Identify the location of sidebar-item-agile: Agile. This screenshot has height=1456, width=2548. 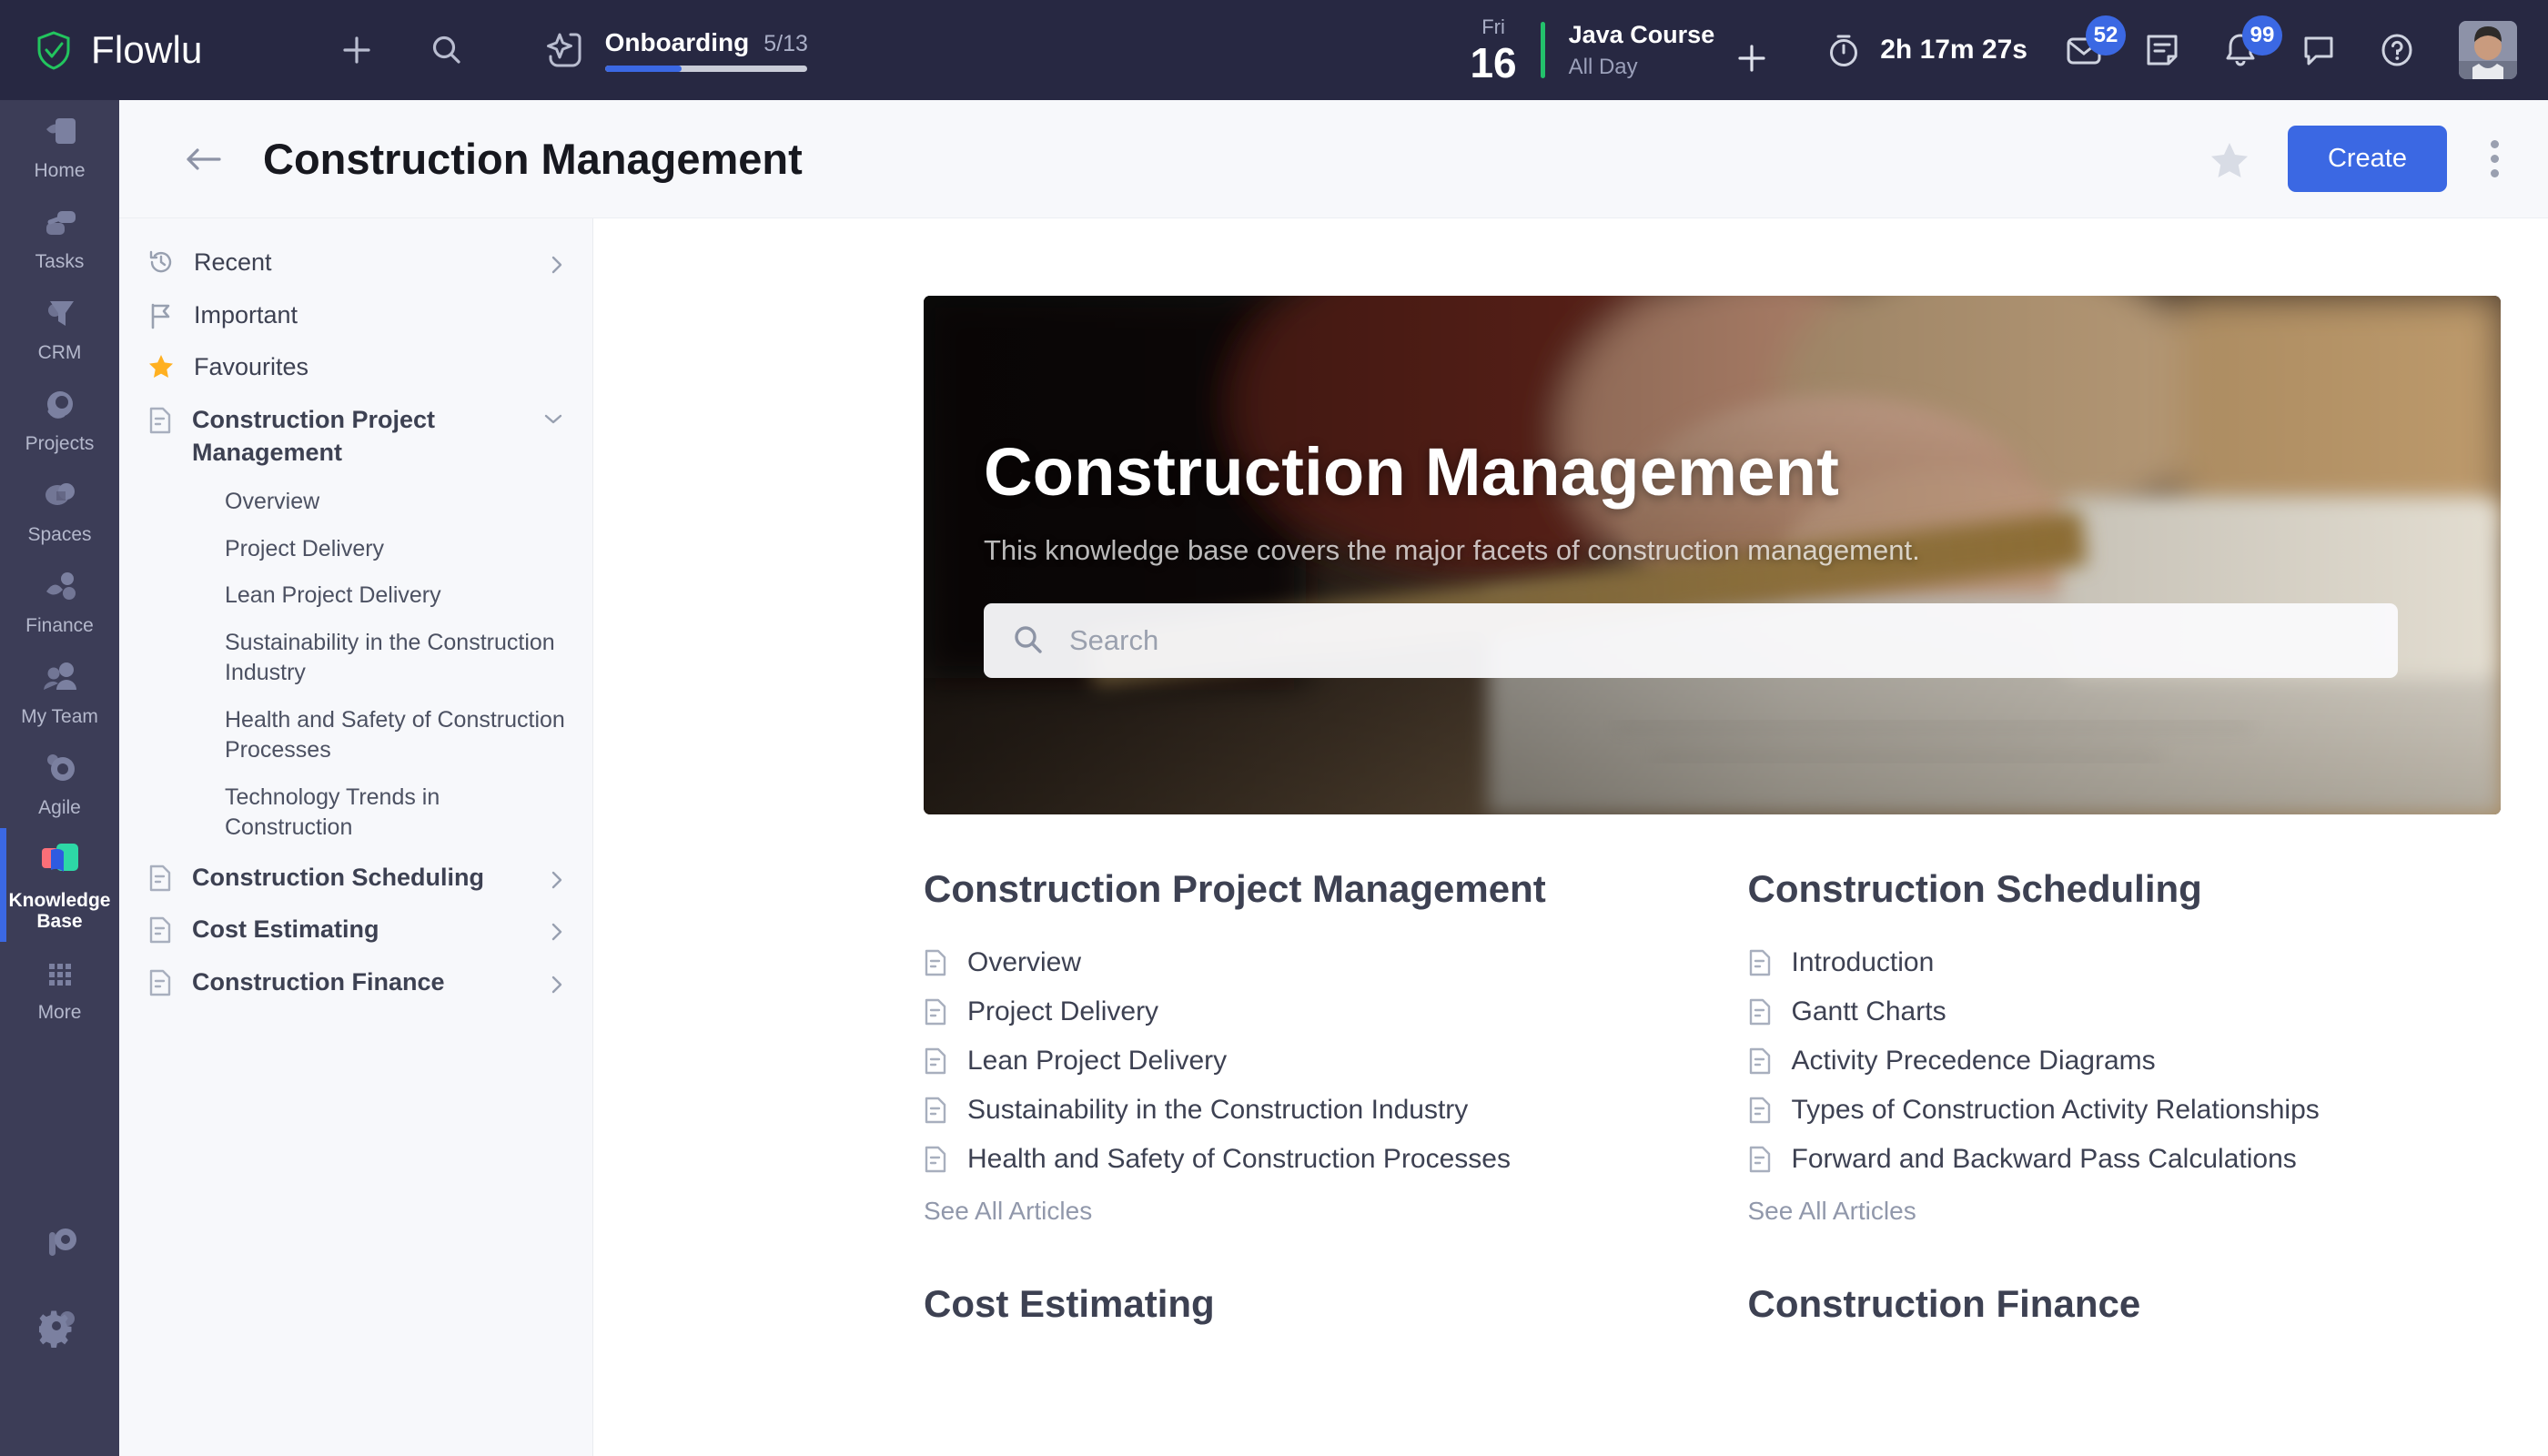
(60, 783).